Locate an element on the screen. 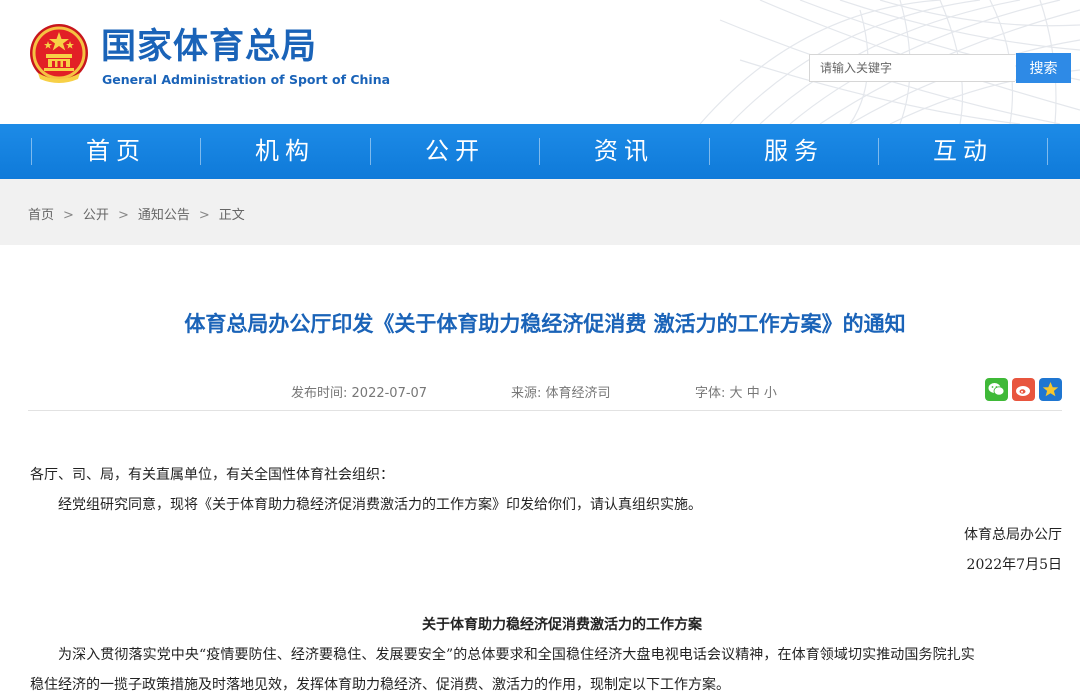 The width and height of the screenshot is (1080, 697). breadcrumb-notices: 通知公告 is located at coordinates (164, 215).